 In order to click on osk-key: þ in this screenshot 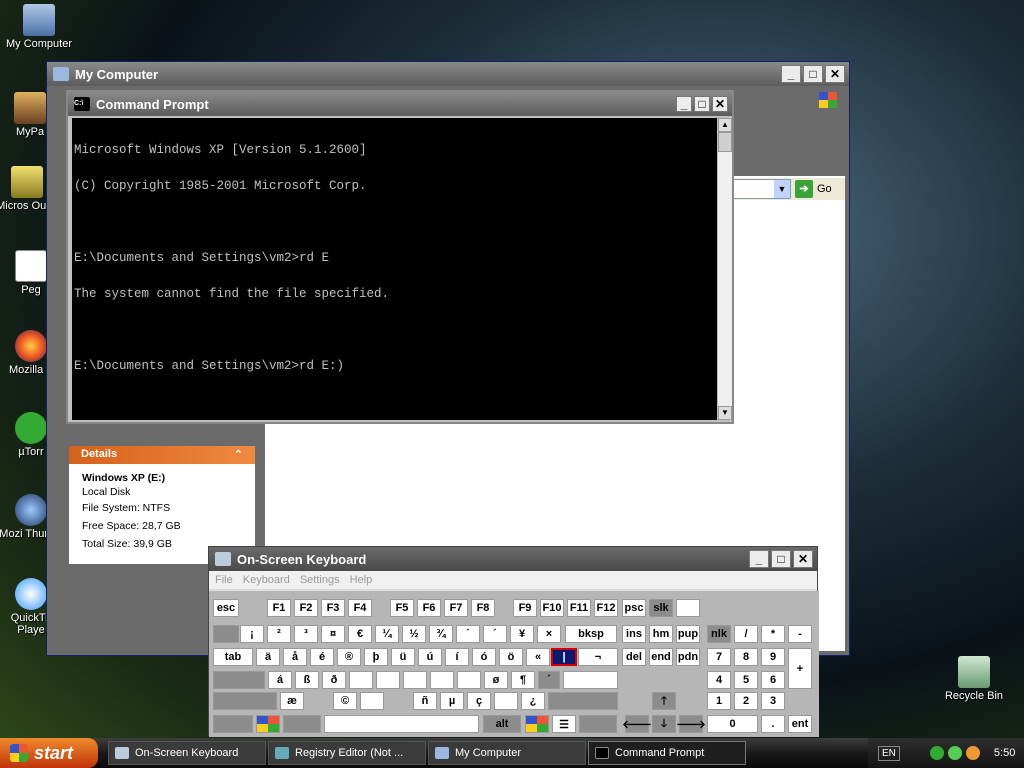, I will do `click(376, 657)`.